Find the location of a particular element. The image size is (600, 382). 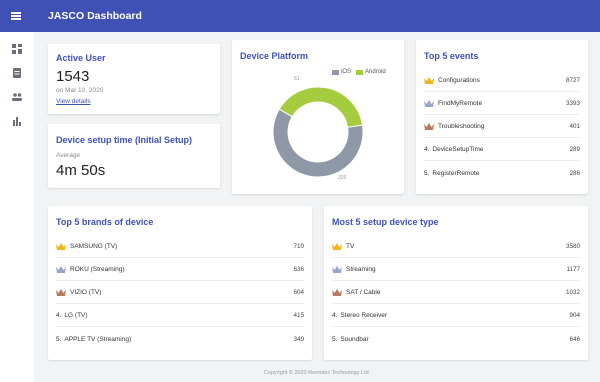

list-item-value: 401 is located at coordinates (574, 126).